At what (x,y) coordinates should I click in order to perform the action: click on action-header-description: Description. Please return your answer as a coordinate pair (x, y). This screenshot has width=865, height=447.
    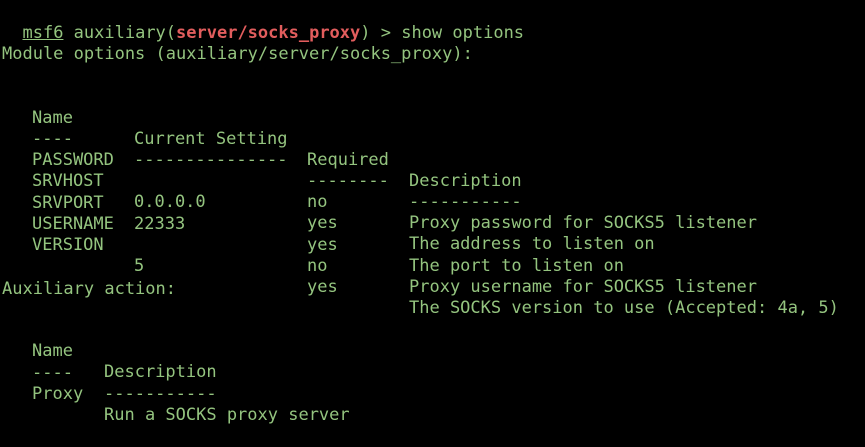
    Looking at the image, I should click on (160, 372).